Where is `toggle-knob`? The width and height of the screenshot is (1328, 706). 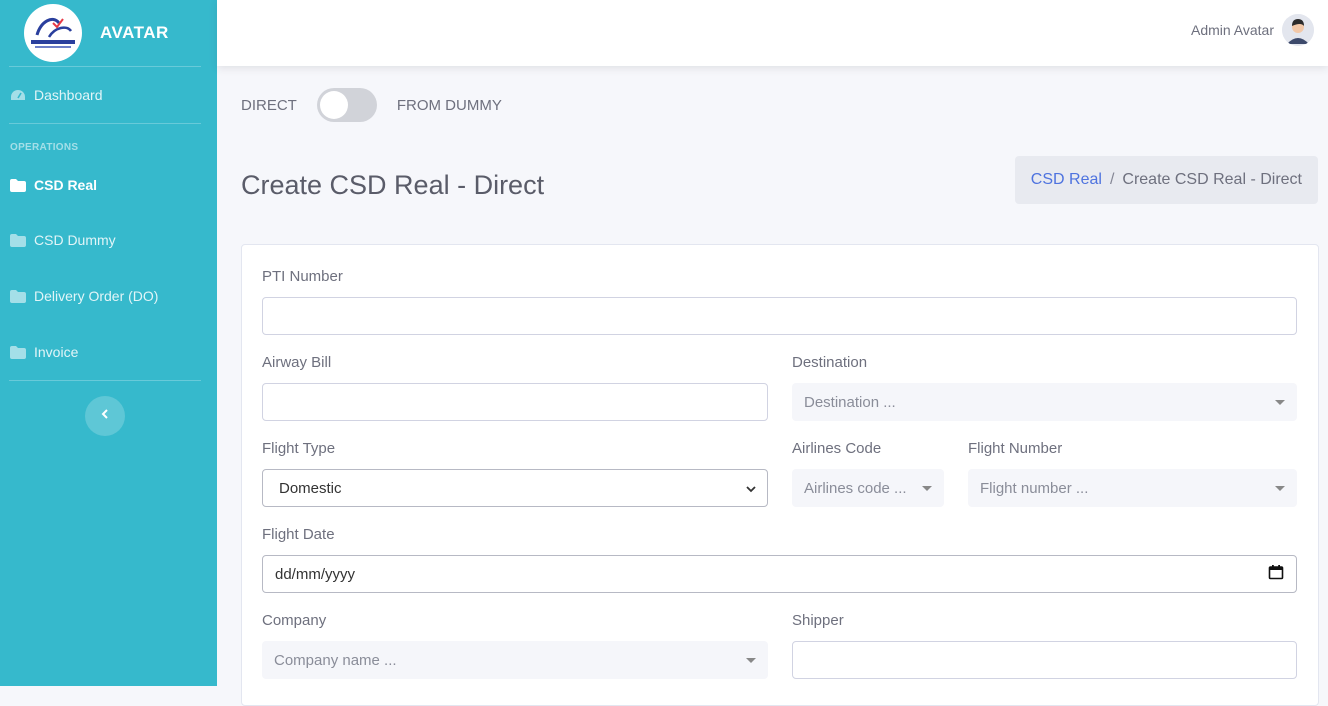
toggle-knob is located at coordinates (333, 105).